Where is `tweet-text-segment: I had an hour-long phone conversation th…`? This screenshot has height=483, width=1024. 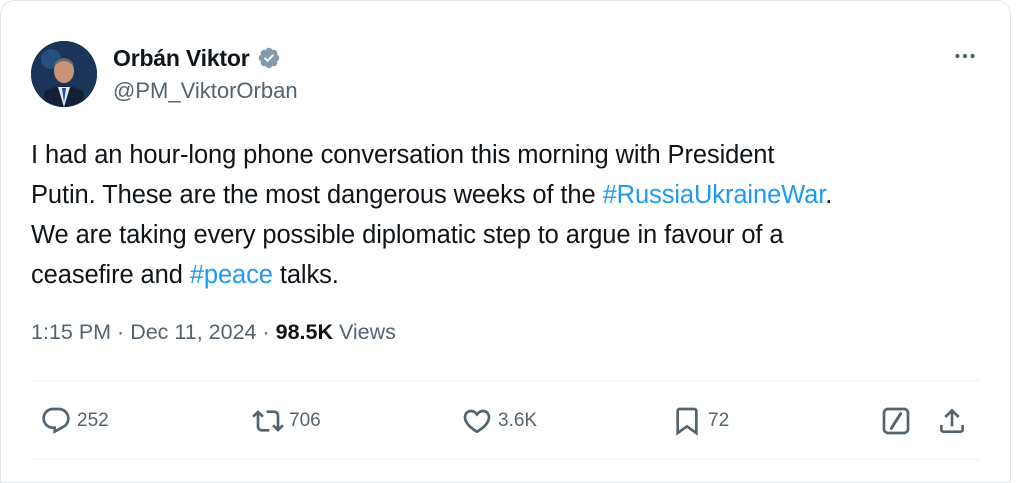 tweet-text-segment: I had an hour-long phone conversation th… is located at coordinates (403, 155).